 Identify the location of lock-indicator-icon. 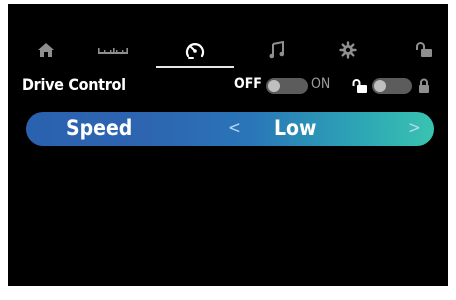
(424, 88).